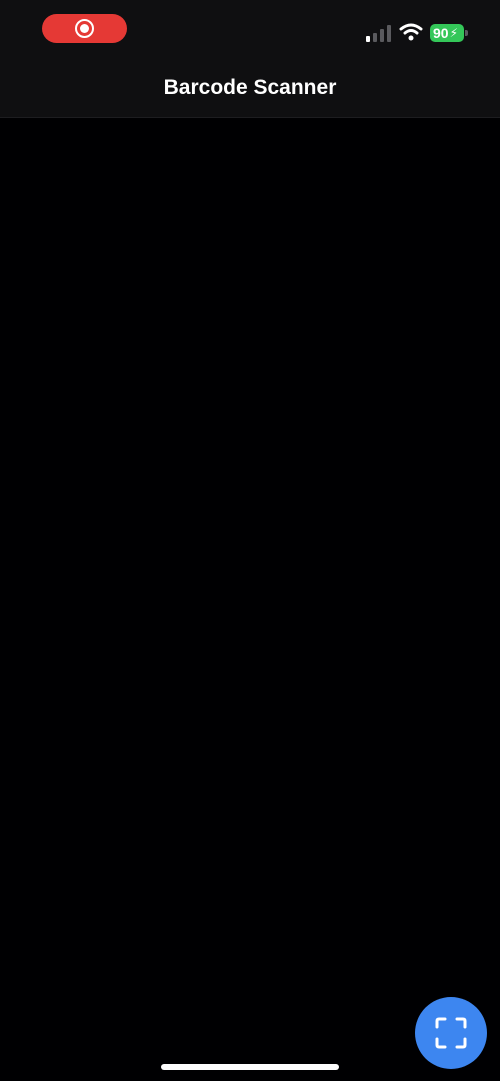 The image size is (500, 1081). Describe the element at coordinates (441, 33) in the screenshot. I see `battery-level: 90` at that location.